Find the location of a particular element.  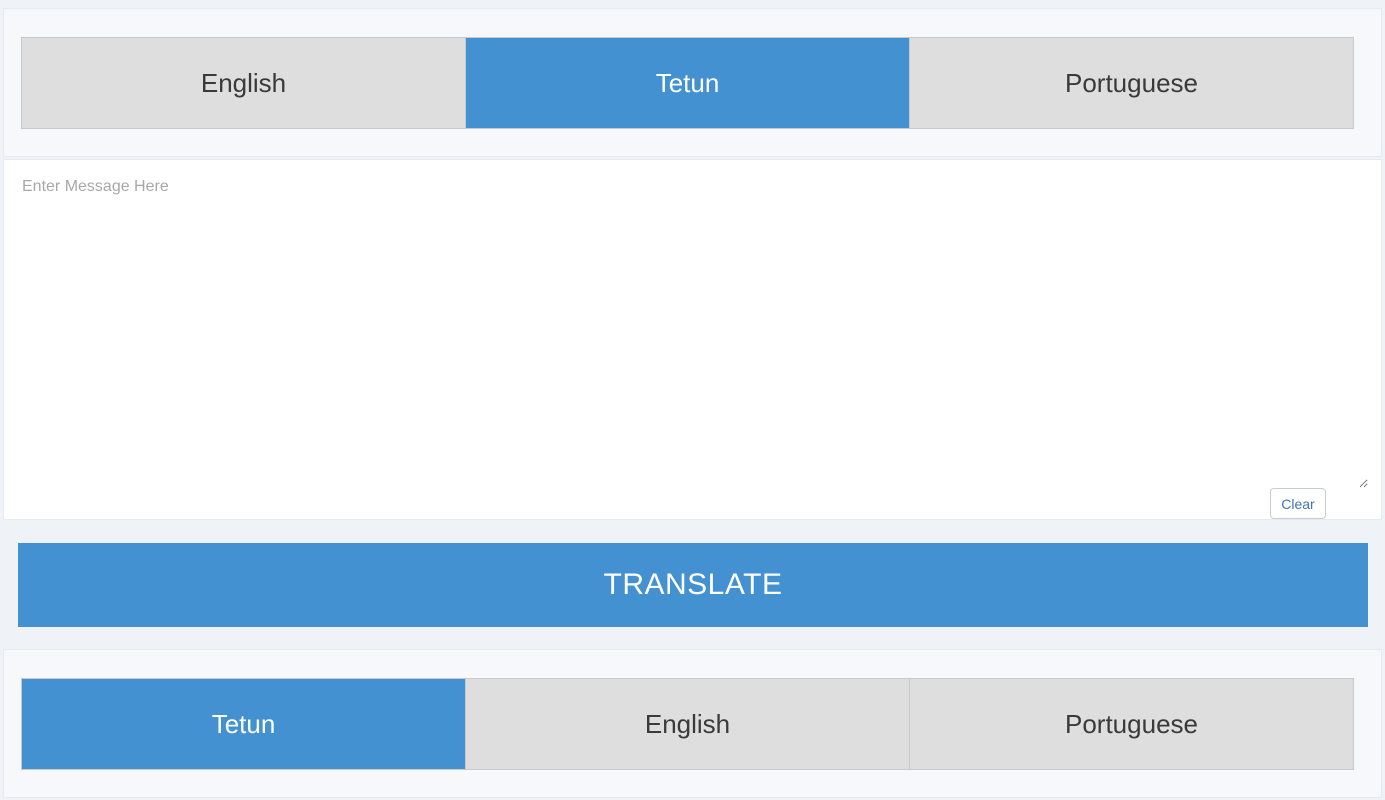

target-tab-english: English is located at coordinates (687, 724).